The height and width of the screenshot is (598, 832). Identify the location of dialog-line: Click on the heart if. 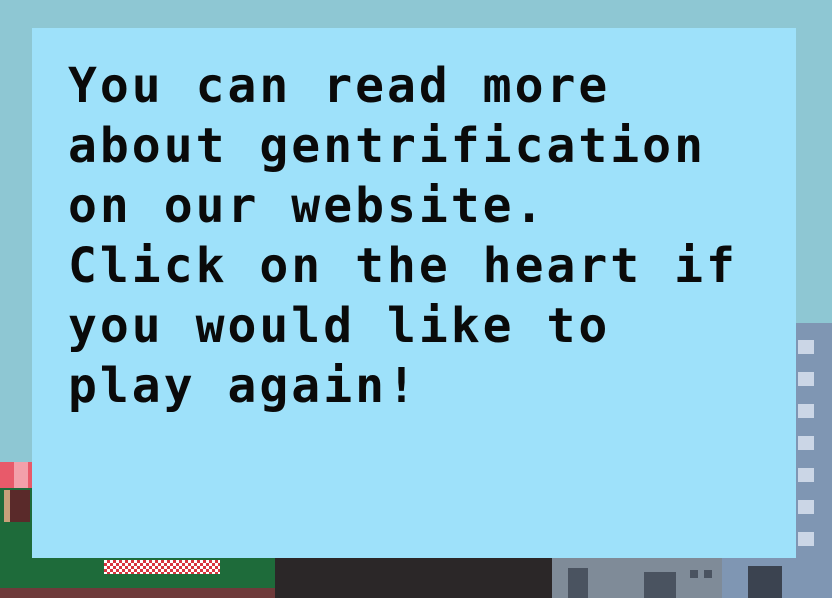
(403, 266).